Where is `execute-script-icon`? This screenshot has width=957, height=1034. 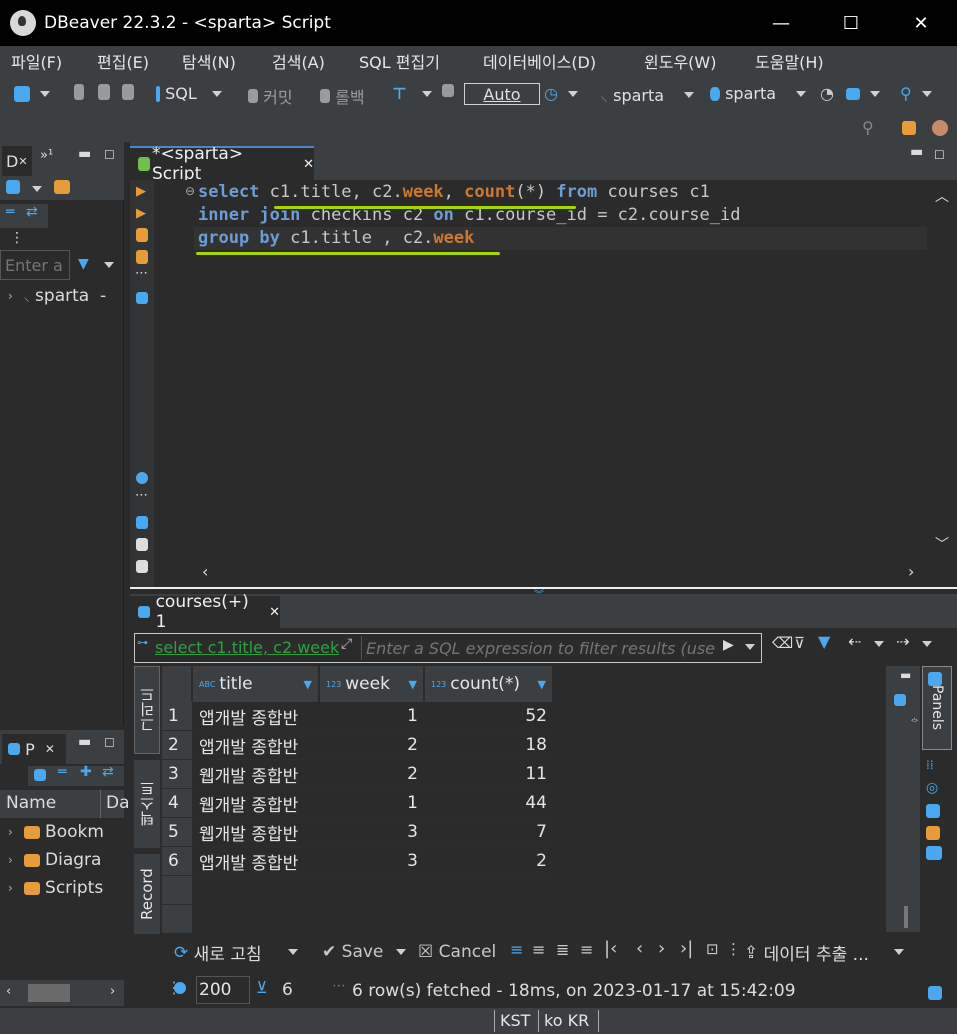 execute-script-icon is located at coordinates (142, 235).